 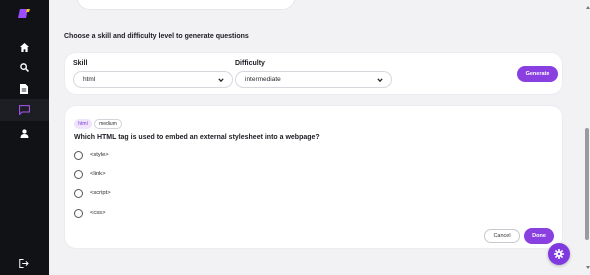 I want to click on skill-label: Skill, so click(x=80, y=63).